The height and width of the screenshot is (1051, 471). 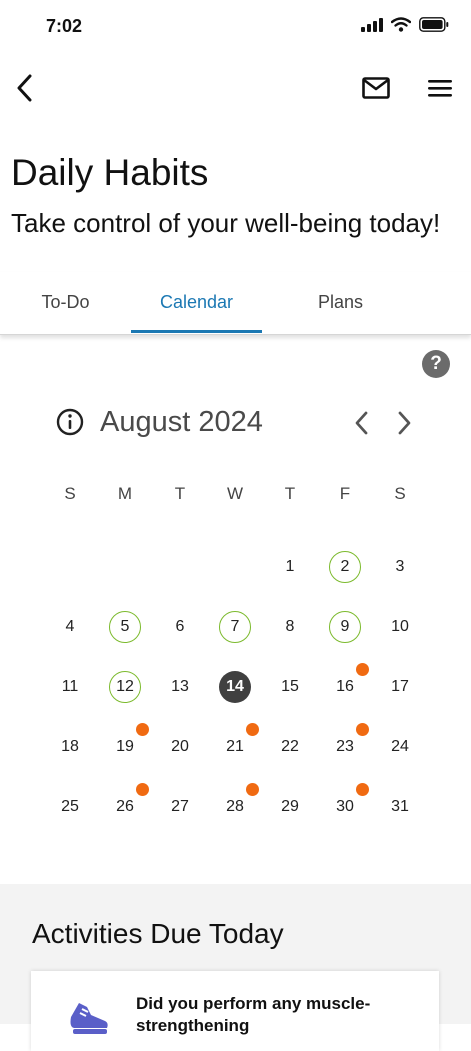 I want to click on tab-bar: To-Do Calendar Plans, so click(x=235, y=303).